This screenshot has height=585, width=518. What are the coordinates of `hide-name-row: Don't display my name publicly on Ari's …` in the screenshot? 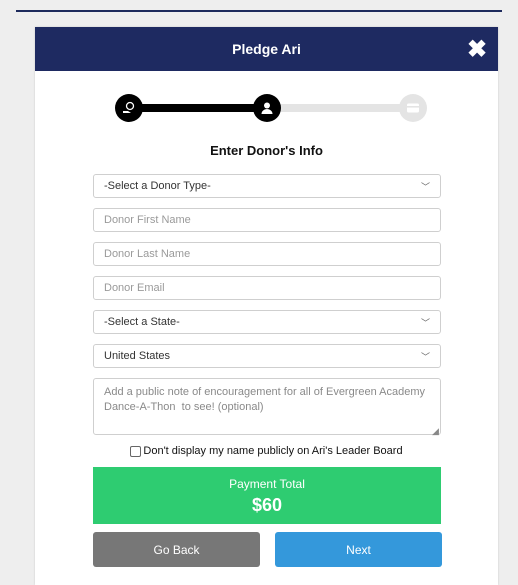 It's located at (266, 451).